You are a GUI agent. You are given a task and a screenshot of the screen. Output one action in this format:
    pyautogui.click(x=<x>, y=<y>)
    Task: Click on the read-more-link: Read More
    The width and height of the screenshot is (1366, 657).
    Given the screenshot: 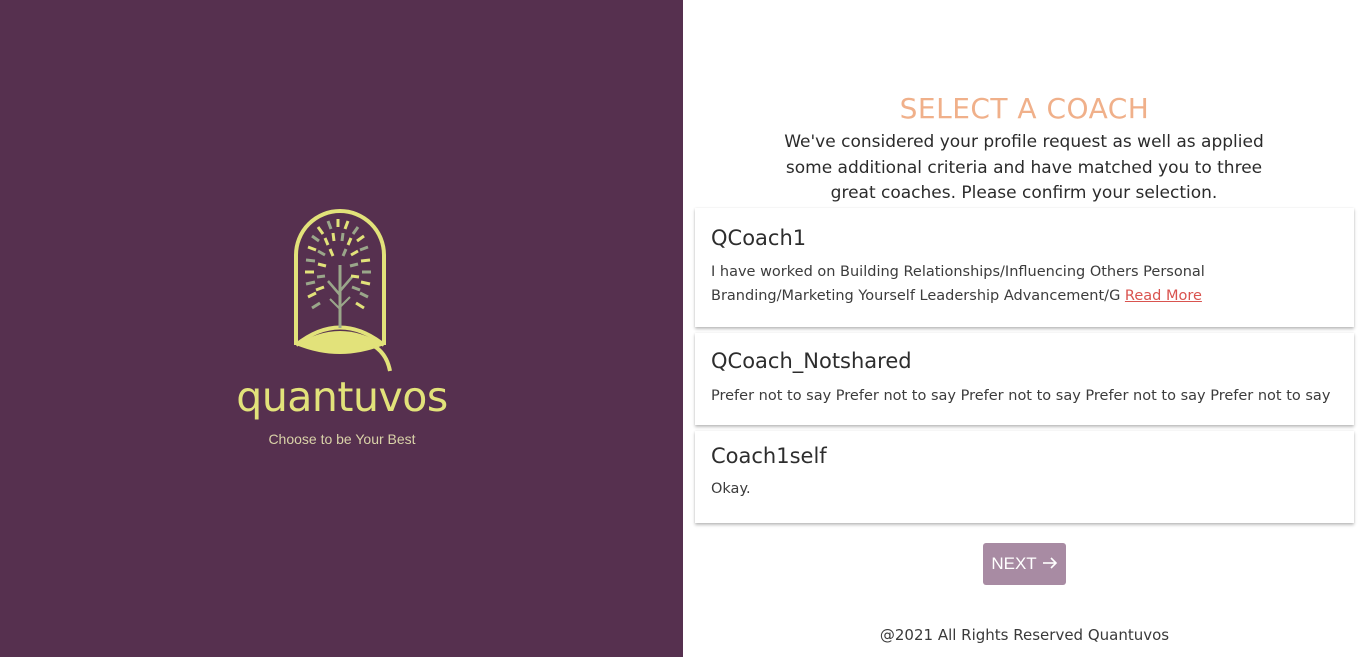 What is the action you would take?
    pyautogui.click(x=1163, y=296)
    